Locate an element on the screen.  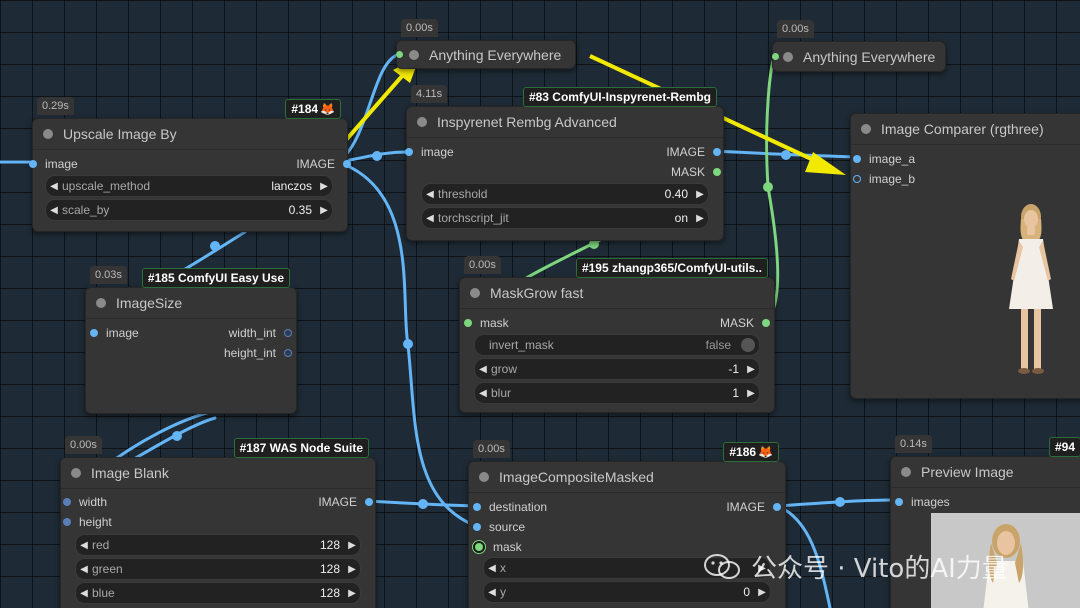
watermark: 公众号 · Vito的AI力量 is located at coordinates (855, 566).